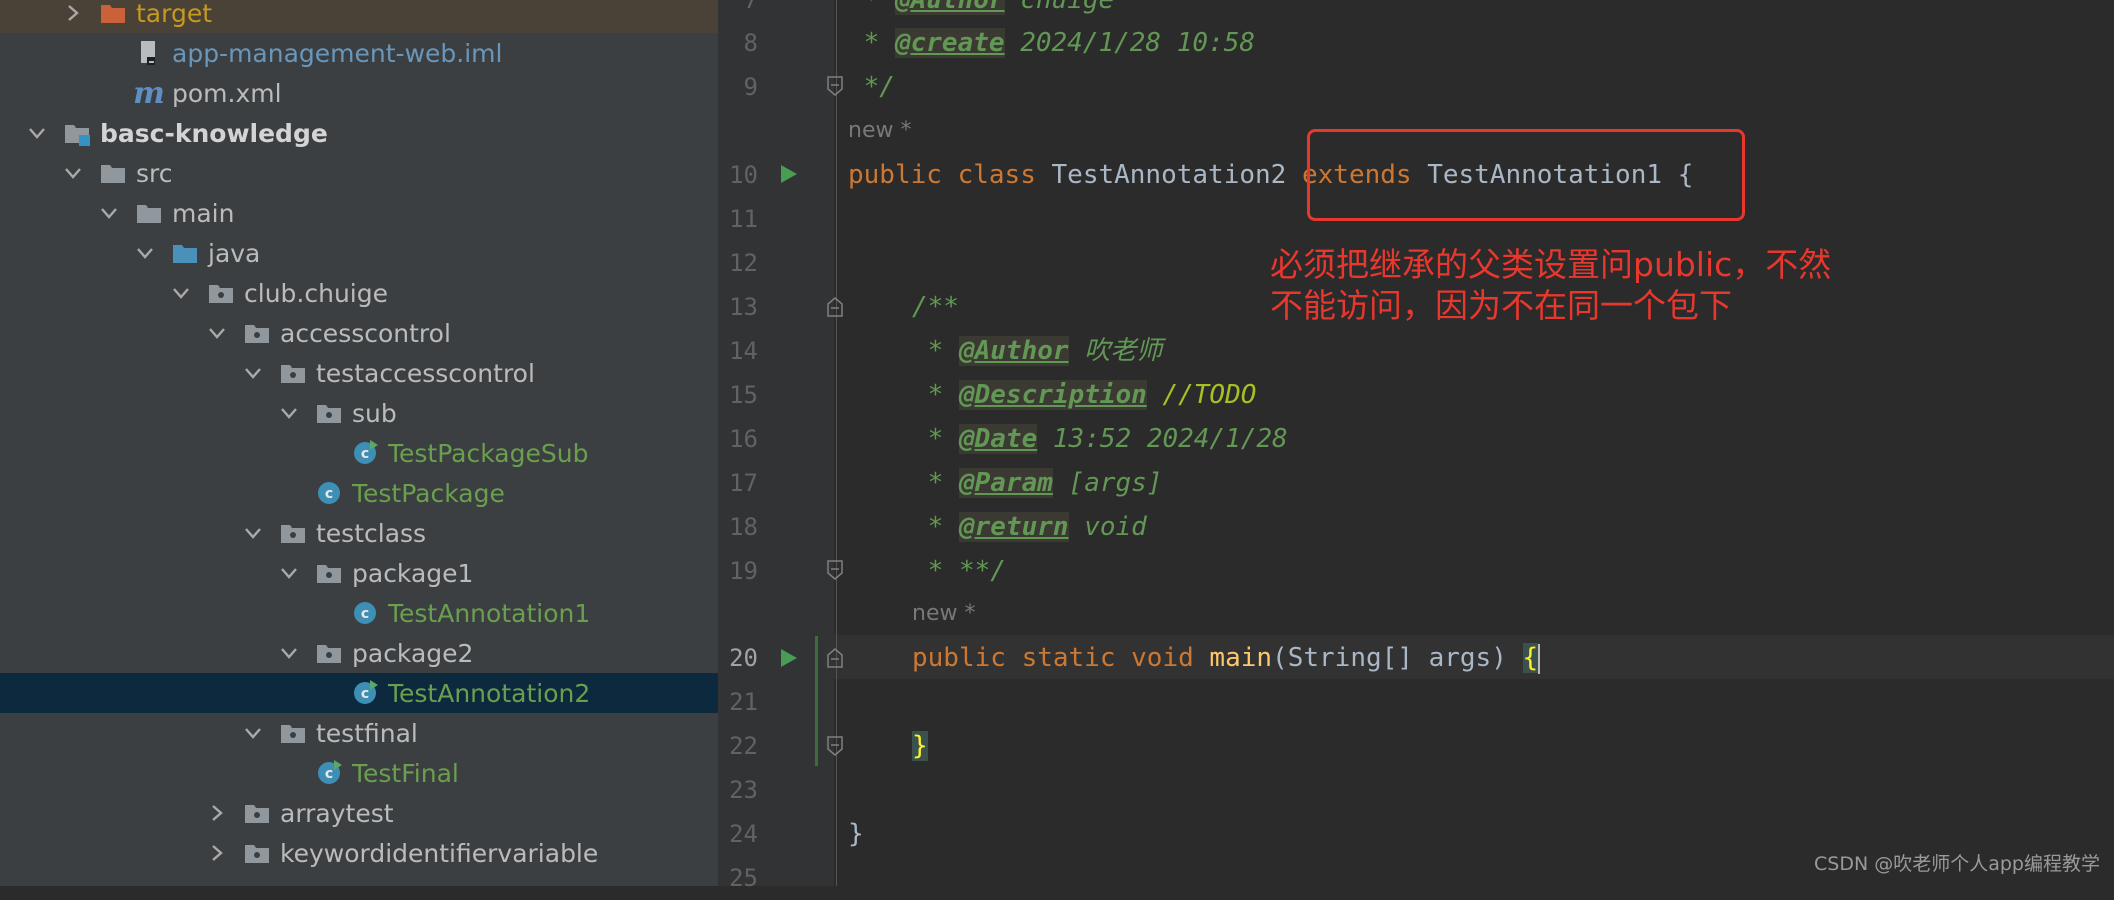 This screenshot has height=900, width=2114. I want to click on line-number: 17, so click(743, 483).